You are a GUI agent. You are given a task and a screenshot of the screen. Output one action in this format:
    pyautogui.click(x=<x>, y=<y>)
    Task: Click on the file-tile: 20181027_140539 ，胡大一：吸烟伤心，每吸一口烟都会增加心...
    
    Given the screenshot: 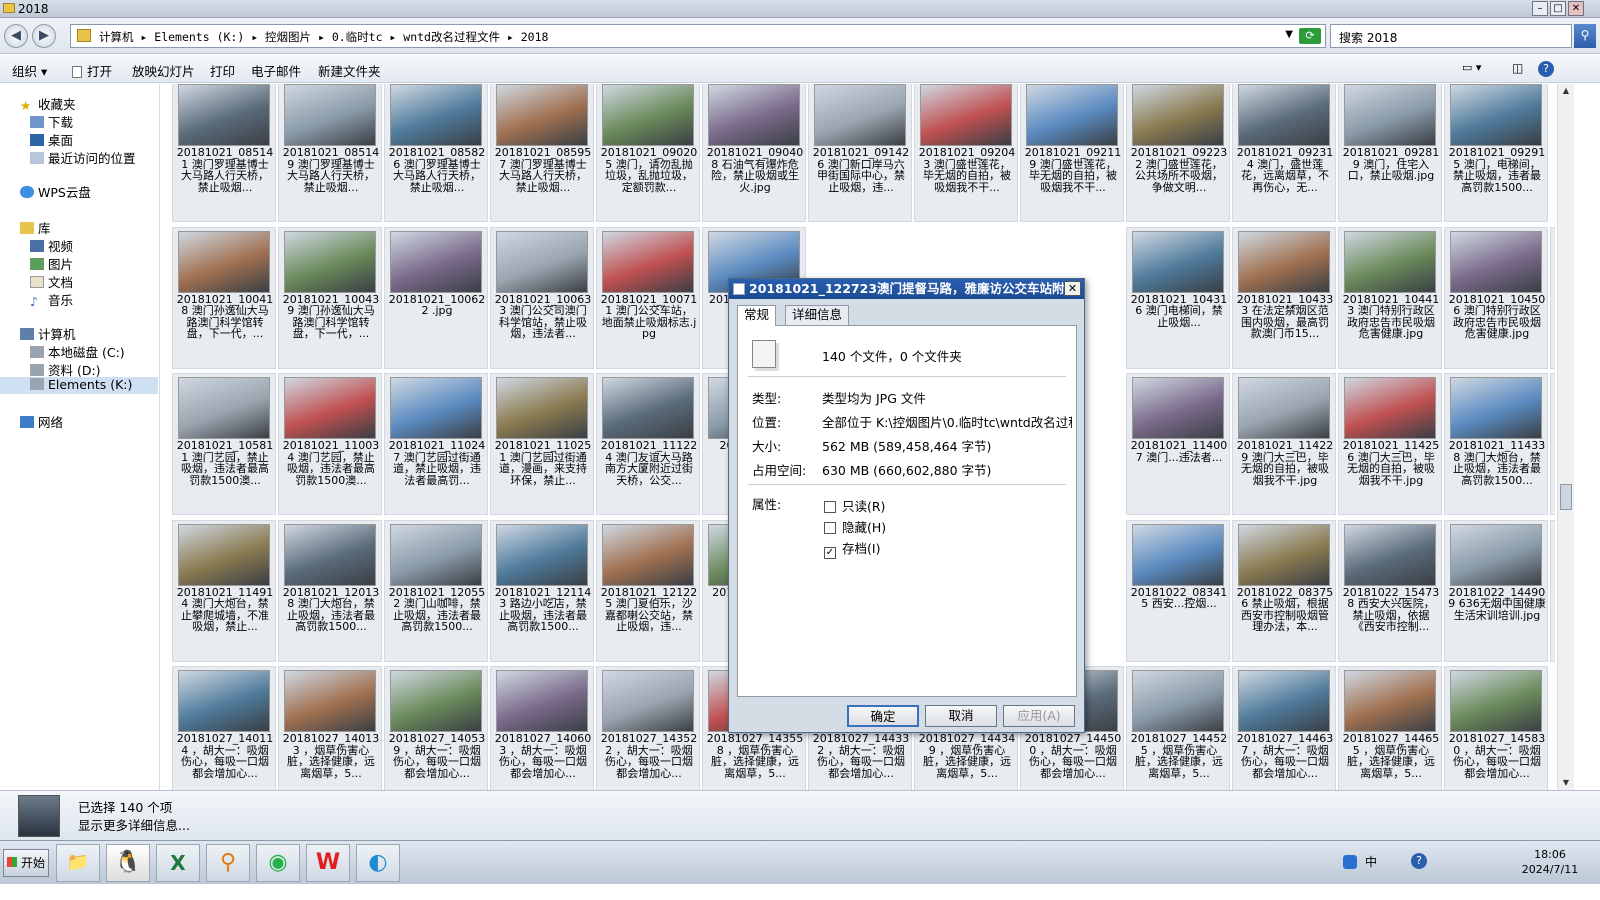 What is the action you would take?
    pyautogui.click(x=436, y=728)
    